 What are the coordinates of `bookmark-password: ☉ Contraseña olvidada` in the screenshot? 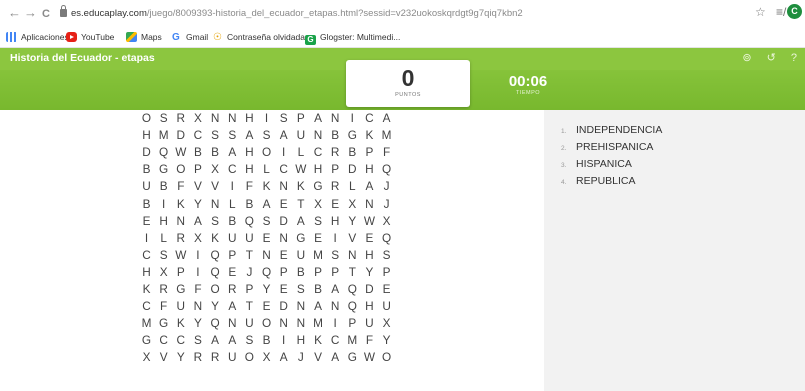 It's located at (259, 37).